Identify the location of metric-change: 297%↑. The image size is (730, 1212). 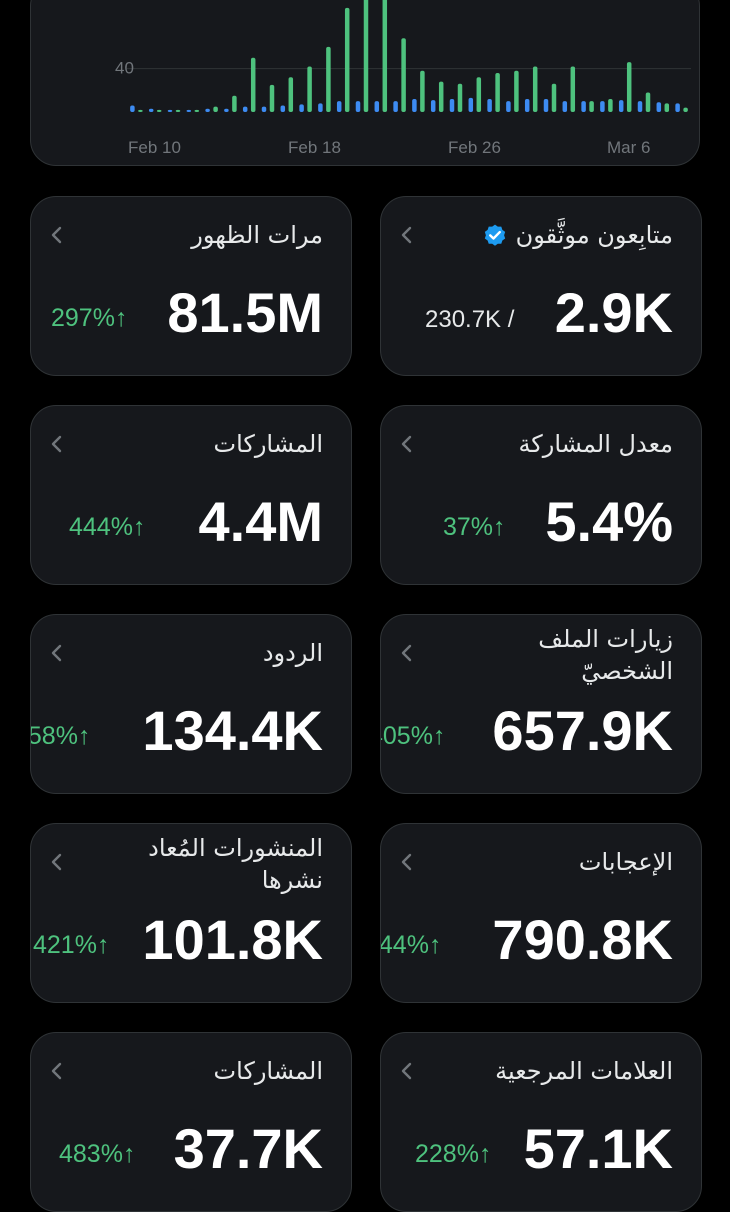
(89, 318).